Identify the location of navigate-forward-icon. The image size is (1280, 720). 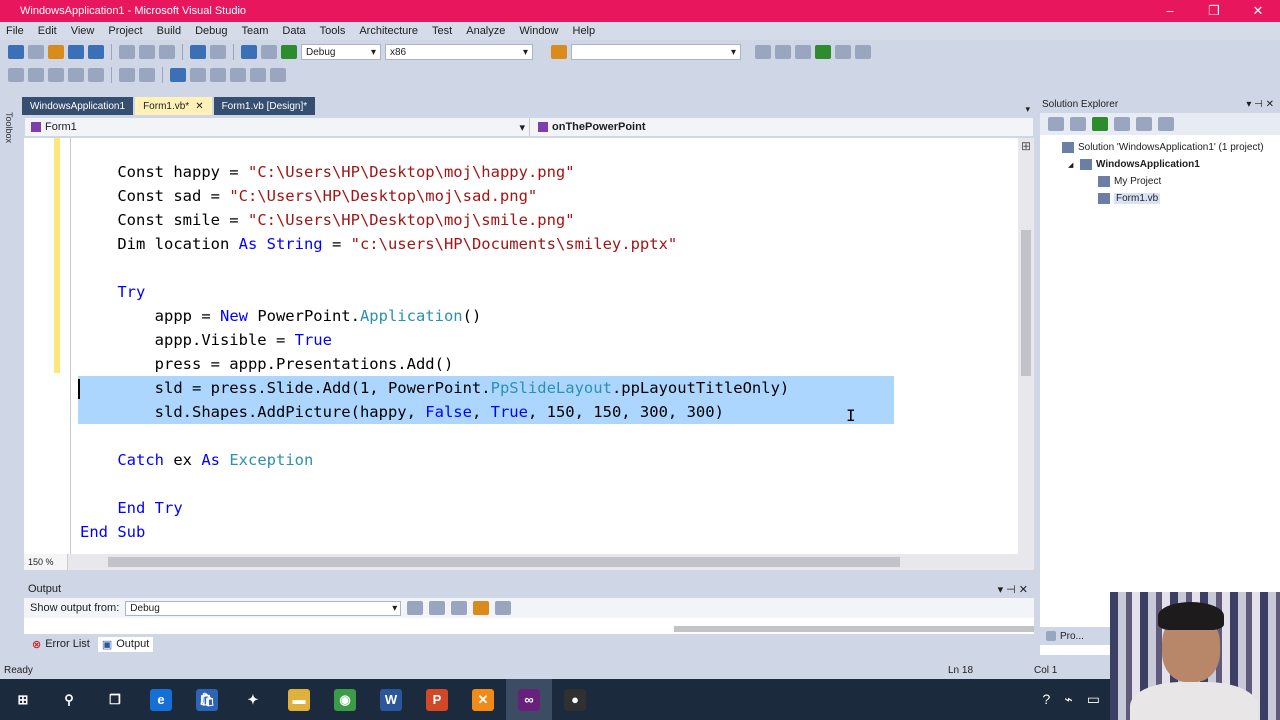
(269, 52).